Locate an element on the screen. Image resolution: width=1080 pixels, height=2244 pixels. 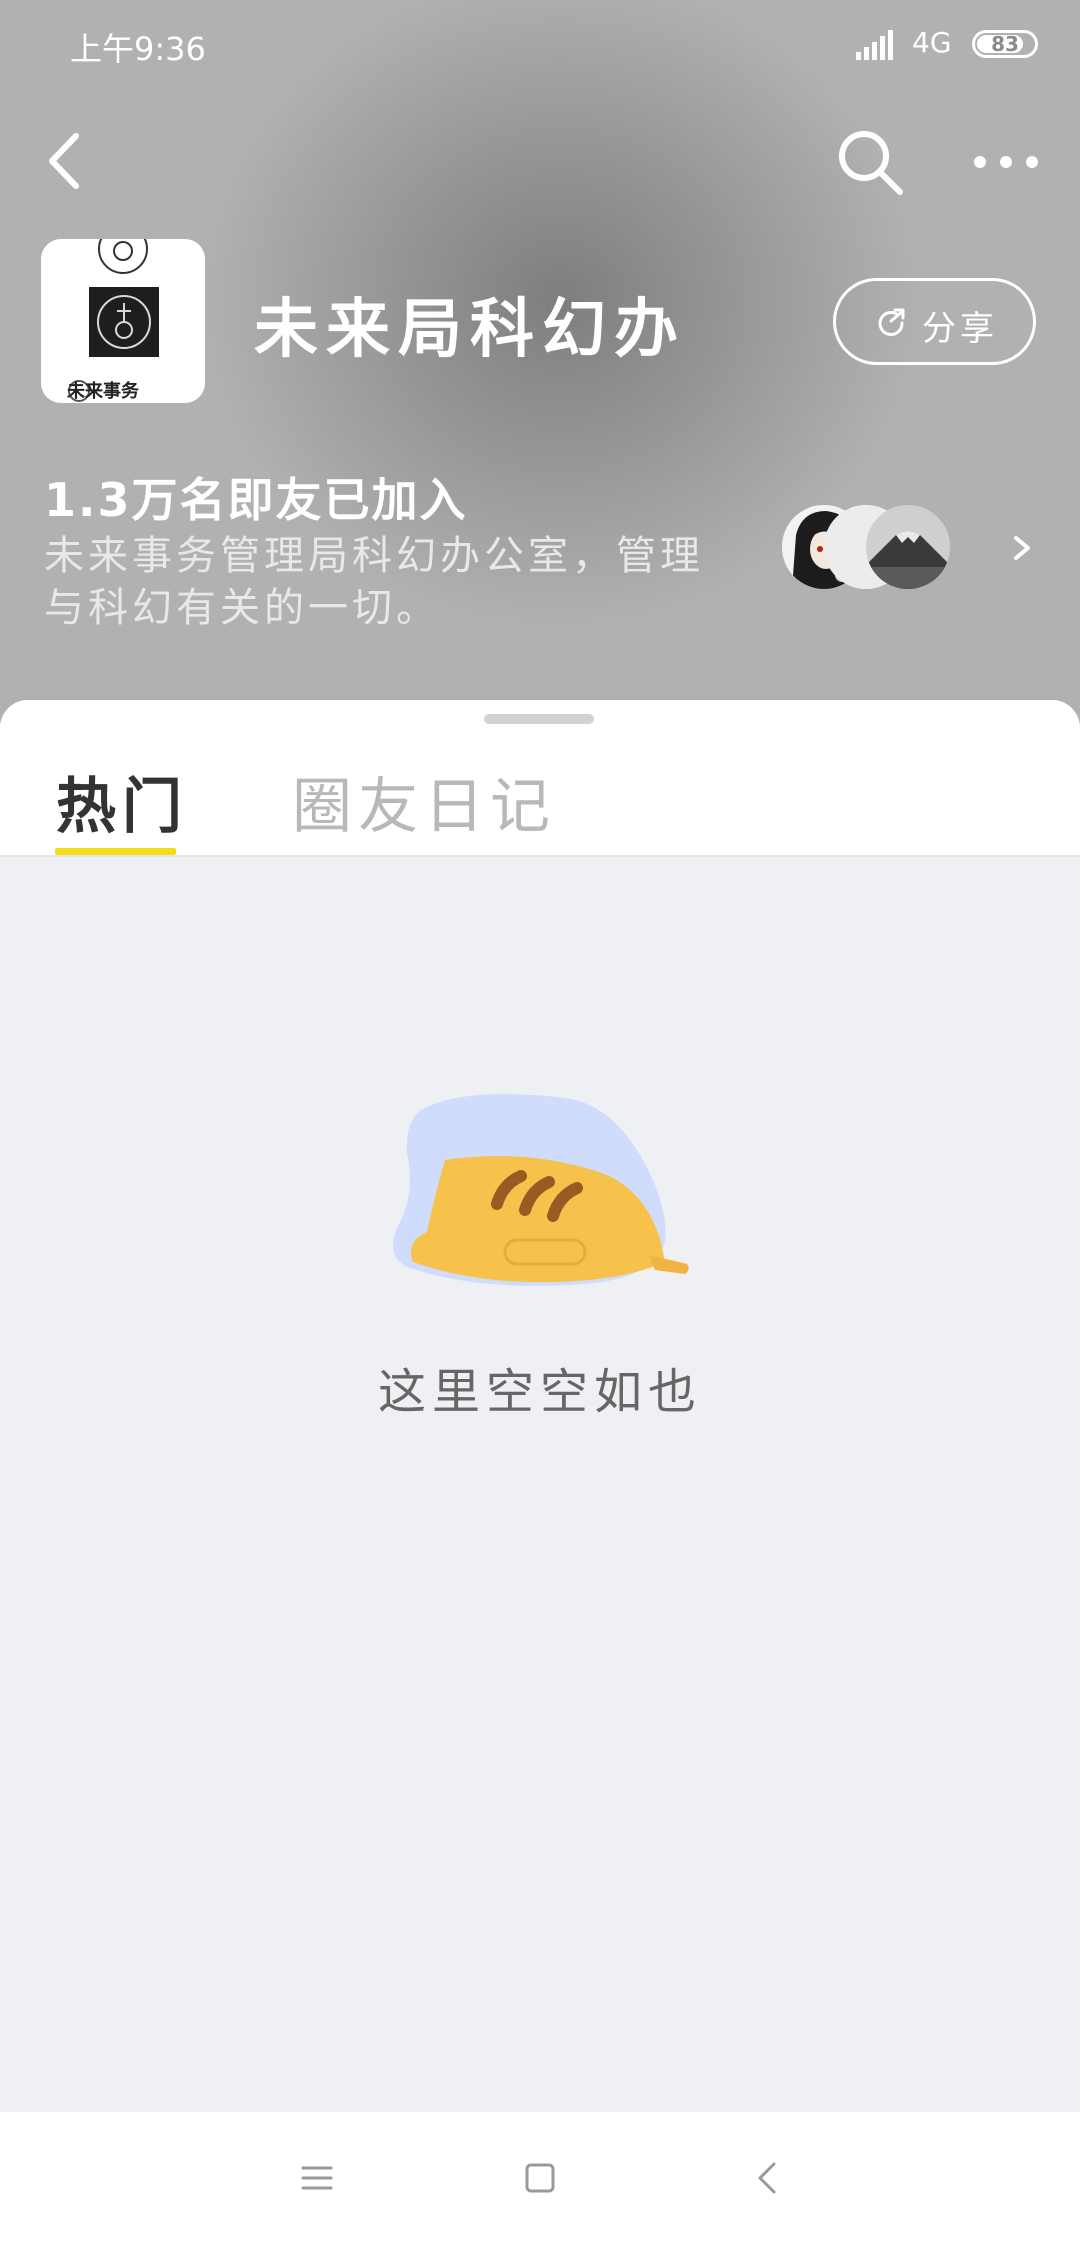
more-dots-icon is located at coordinates (1006, 162).